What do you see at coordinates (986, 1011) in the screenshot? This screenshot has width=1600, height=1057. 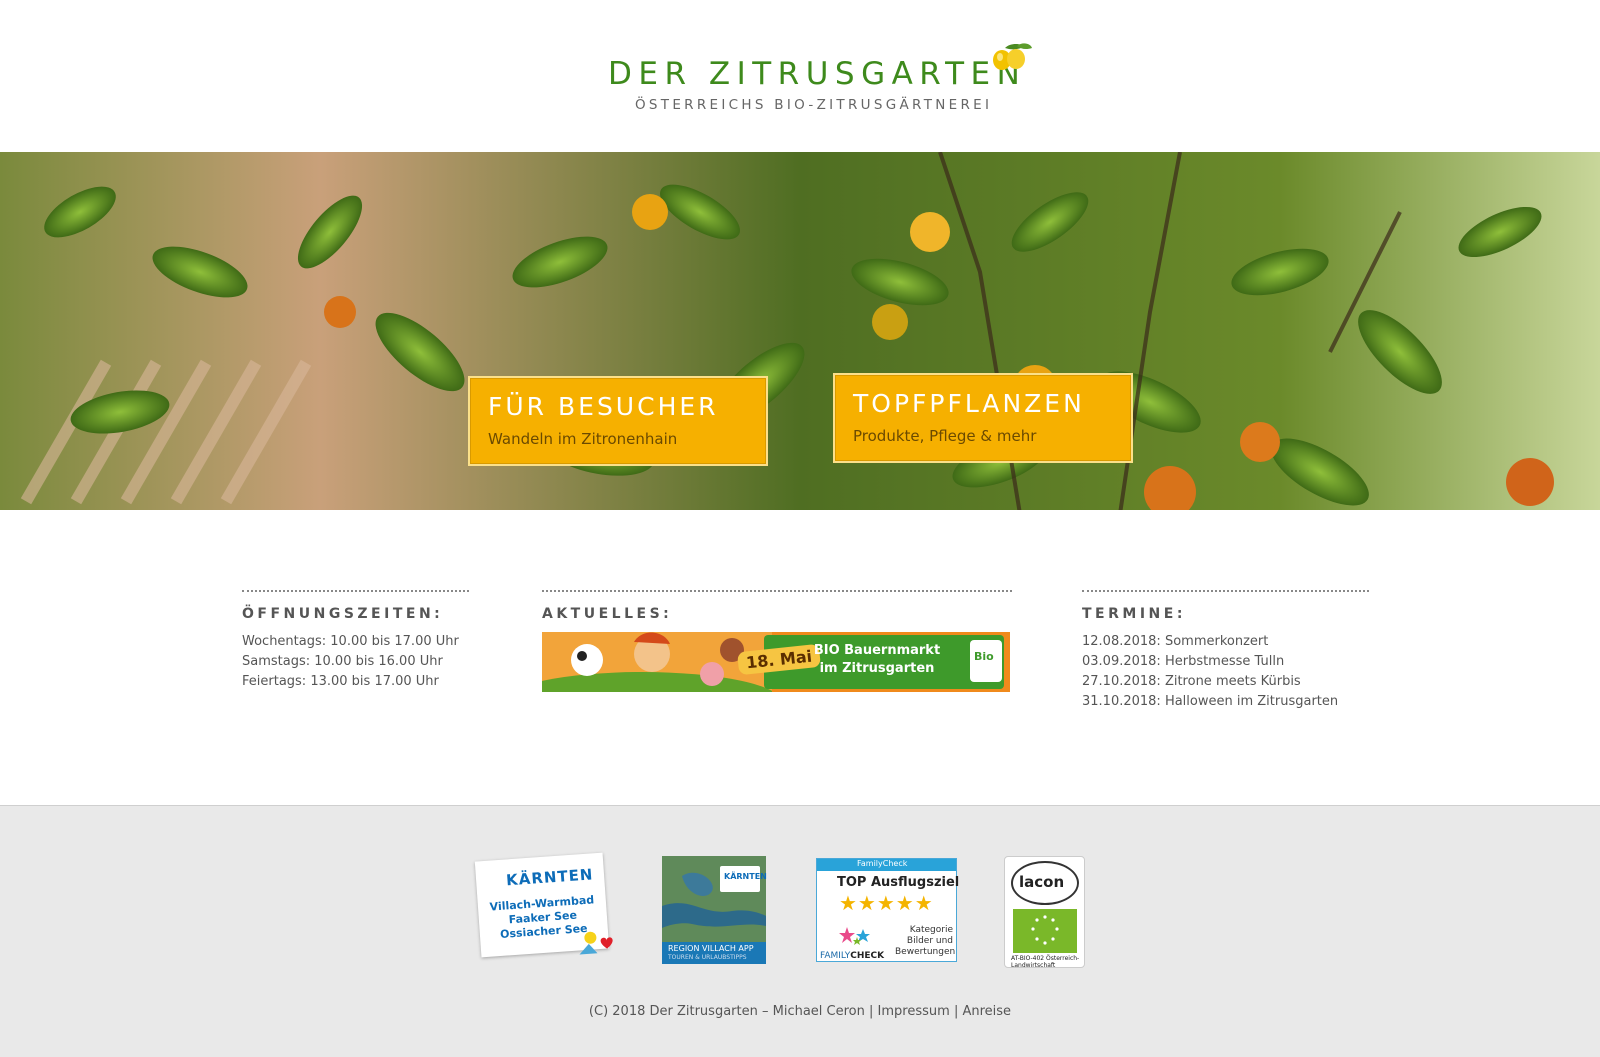 I see `anreise-link: Anreise` at bounding box center [986, 1011].